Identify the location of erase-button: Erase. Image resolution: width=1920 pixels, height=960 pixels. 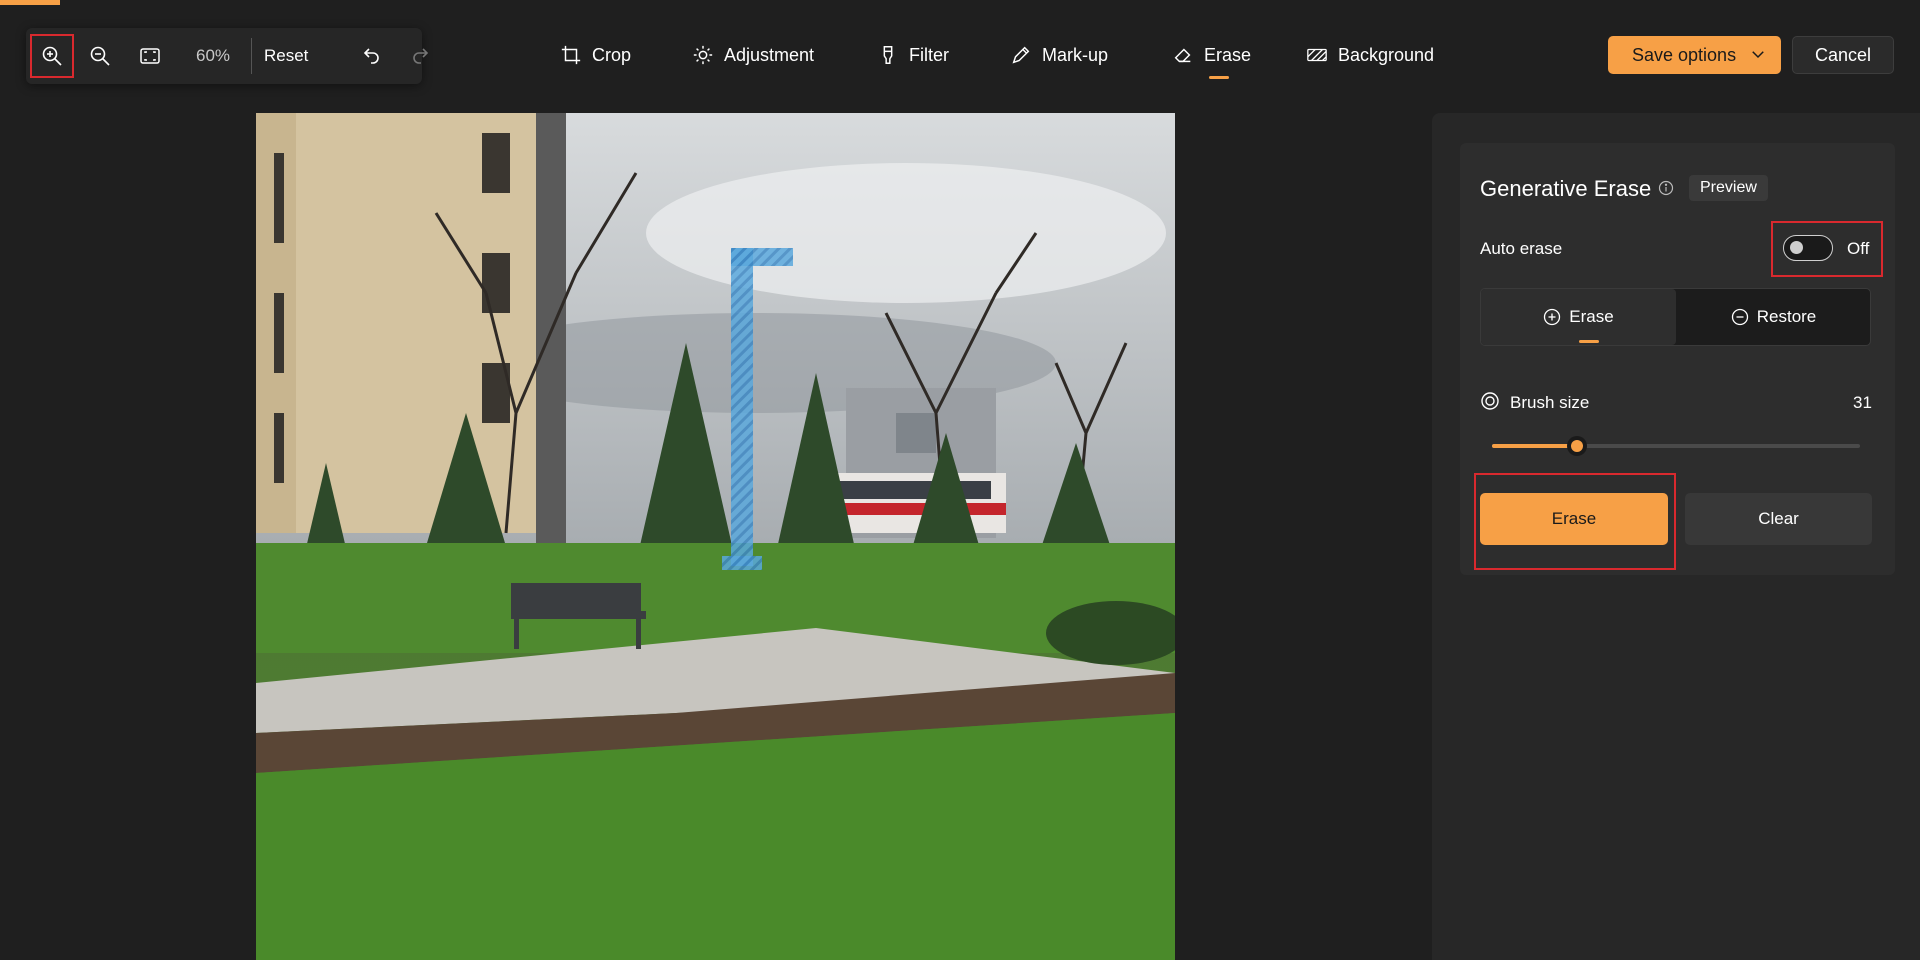
(1574, 519).